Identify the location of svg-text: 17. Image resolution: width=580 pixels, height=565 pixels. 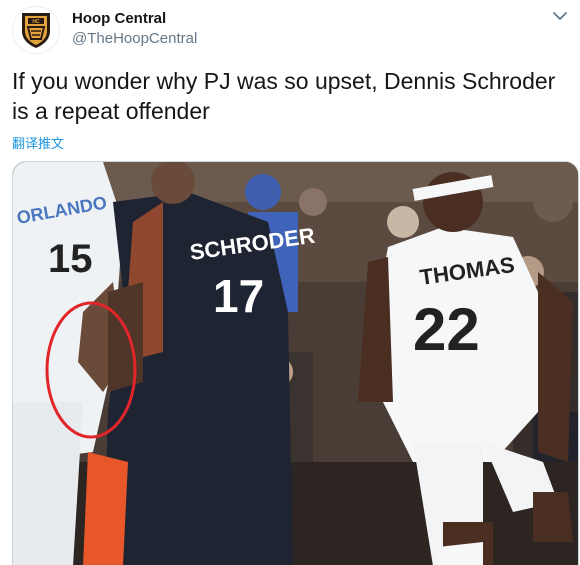
(238, 296).